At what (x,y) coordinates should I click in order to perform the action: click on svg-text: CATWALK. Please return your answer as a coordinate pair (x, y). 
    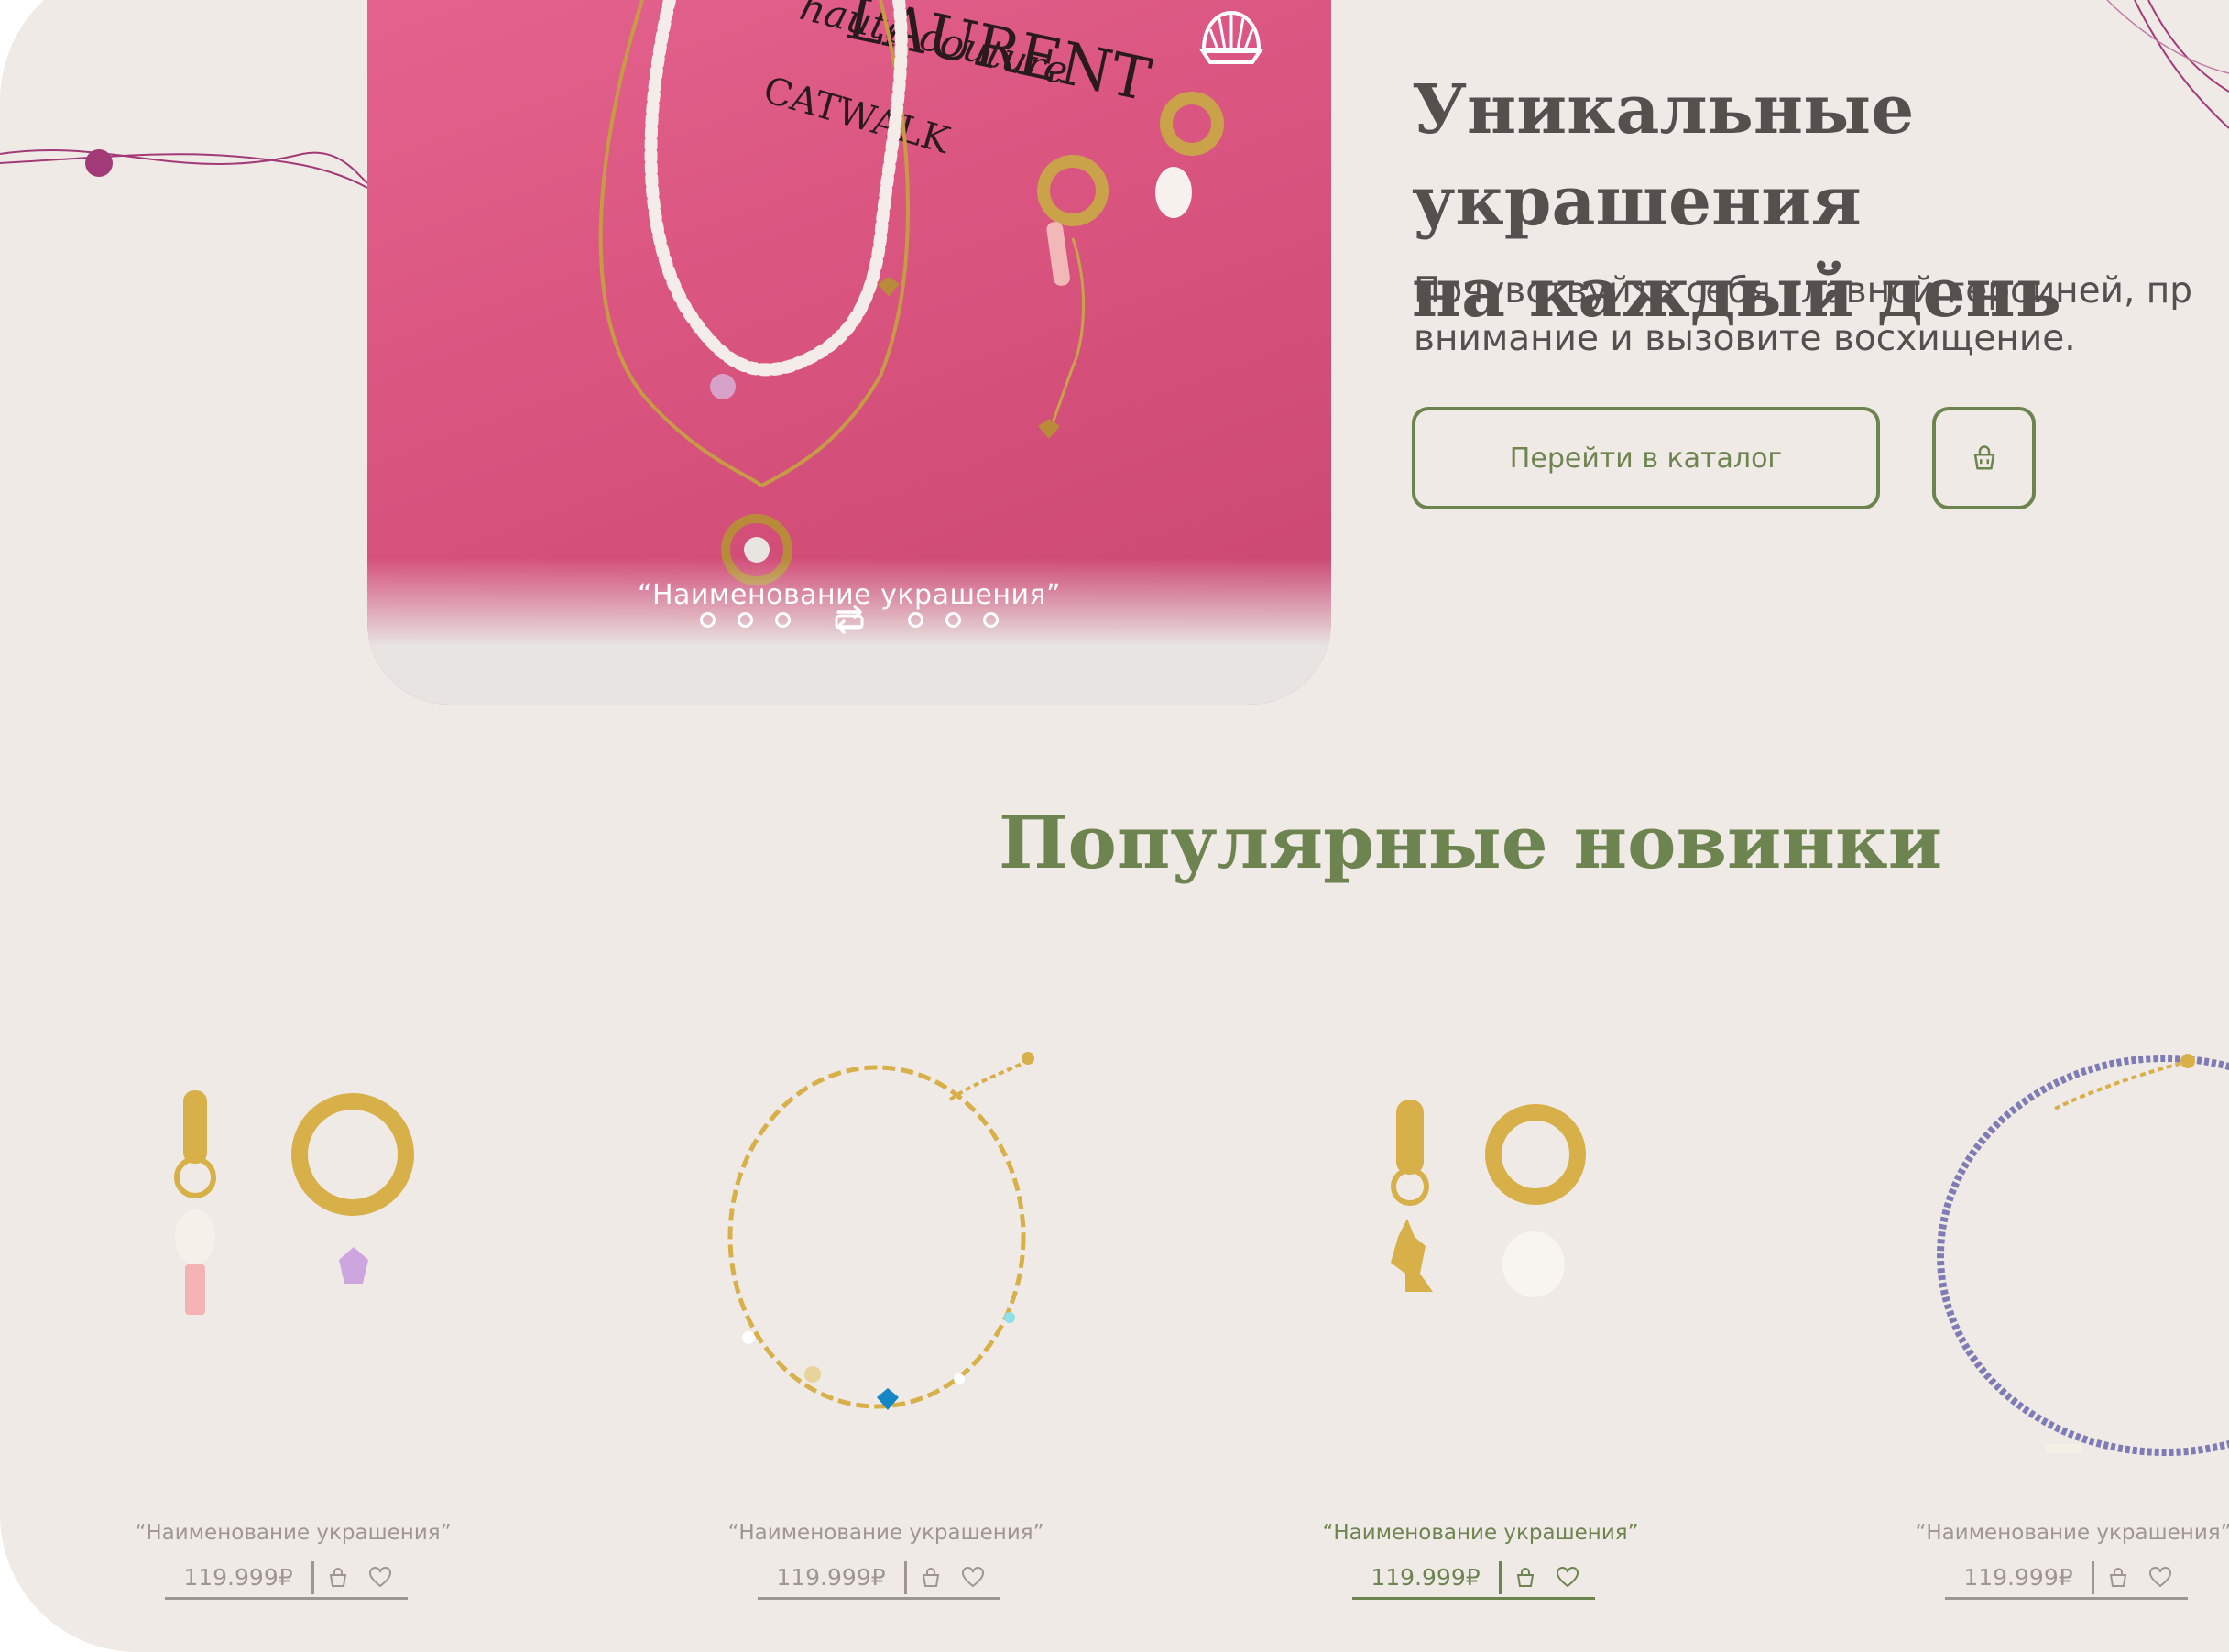
    Looking at the image, I should click on (857, 115).